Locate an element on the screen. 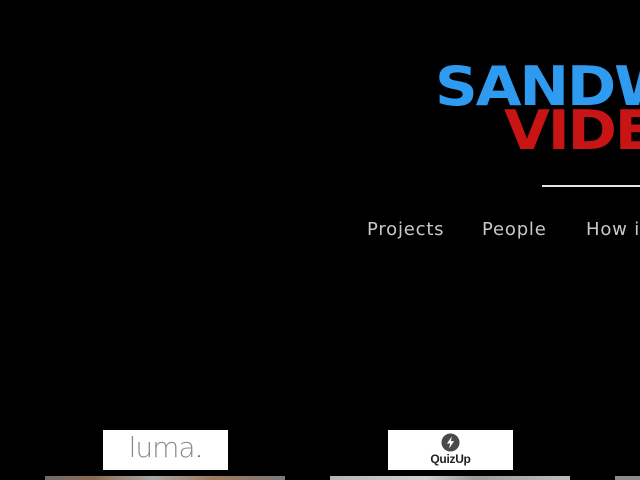 This screenshot has height=480, width=640. site-logo: SANDWICH VIDEO is located at coordinates (537, 108).